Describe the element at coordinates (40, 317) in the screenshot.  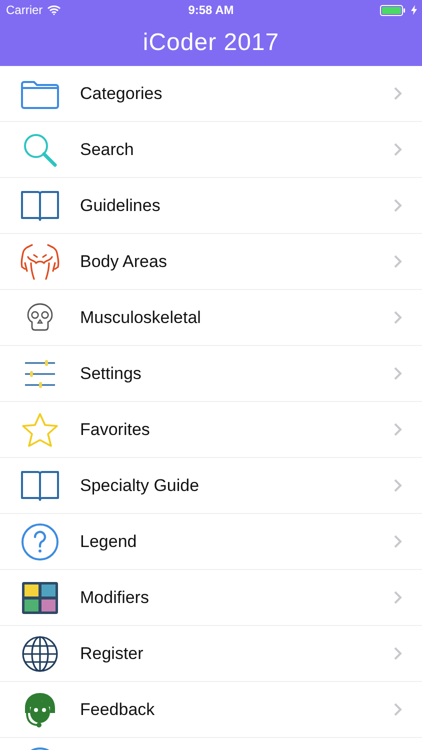
I see `skull-icon` at that location.